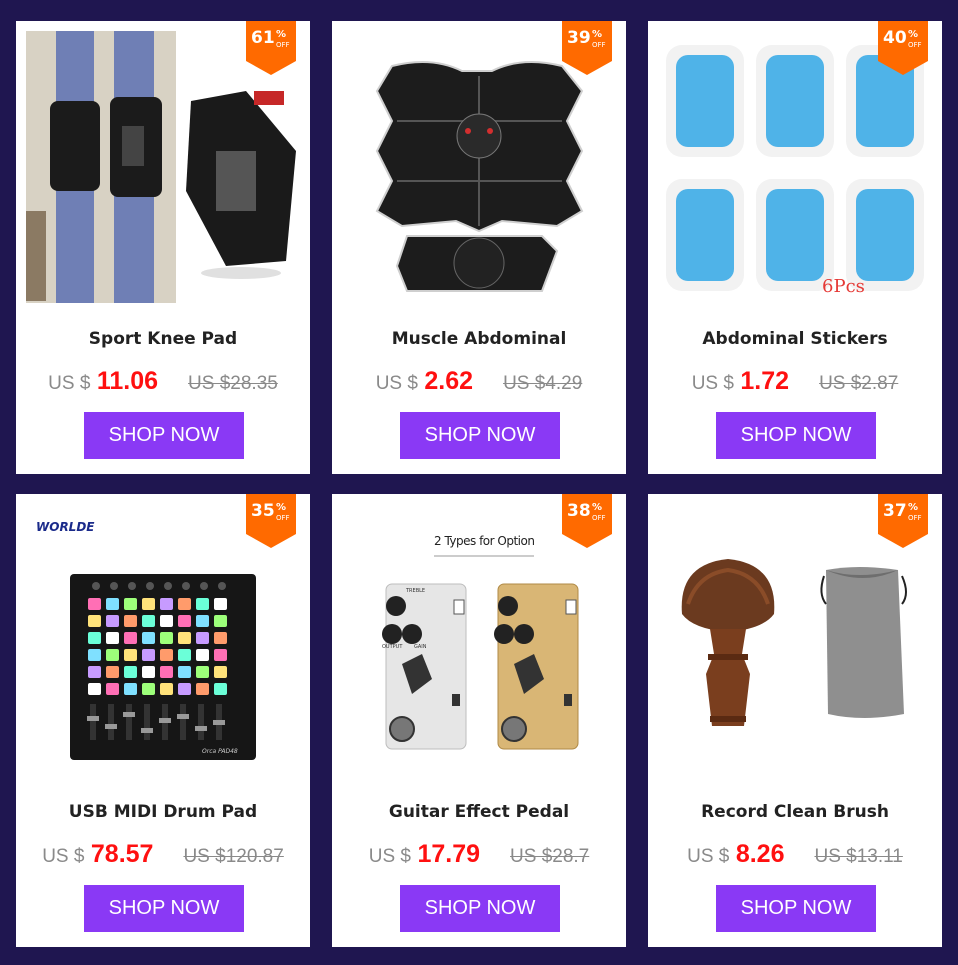  I want to click on original-price: US $28.35, so click(233, 383).